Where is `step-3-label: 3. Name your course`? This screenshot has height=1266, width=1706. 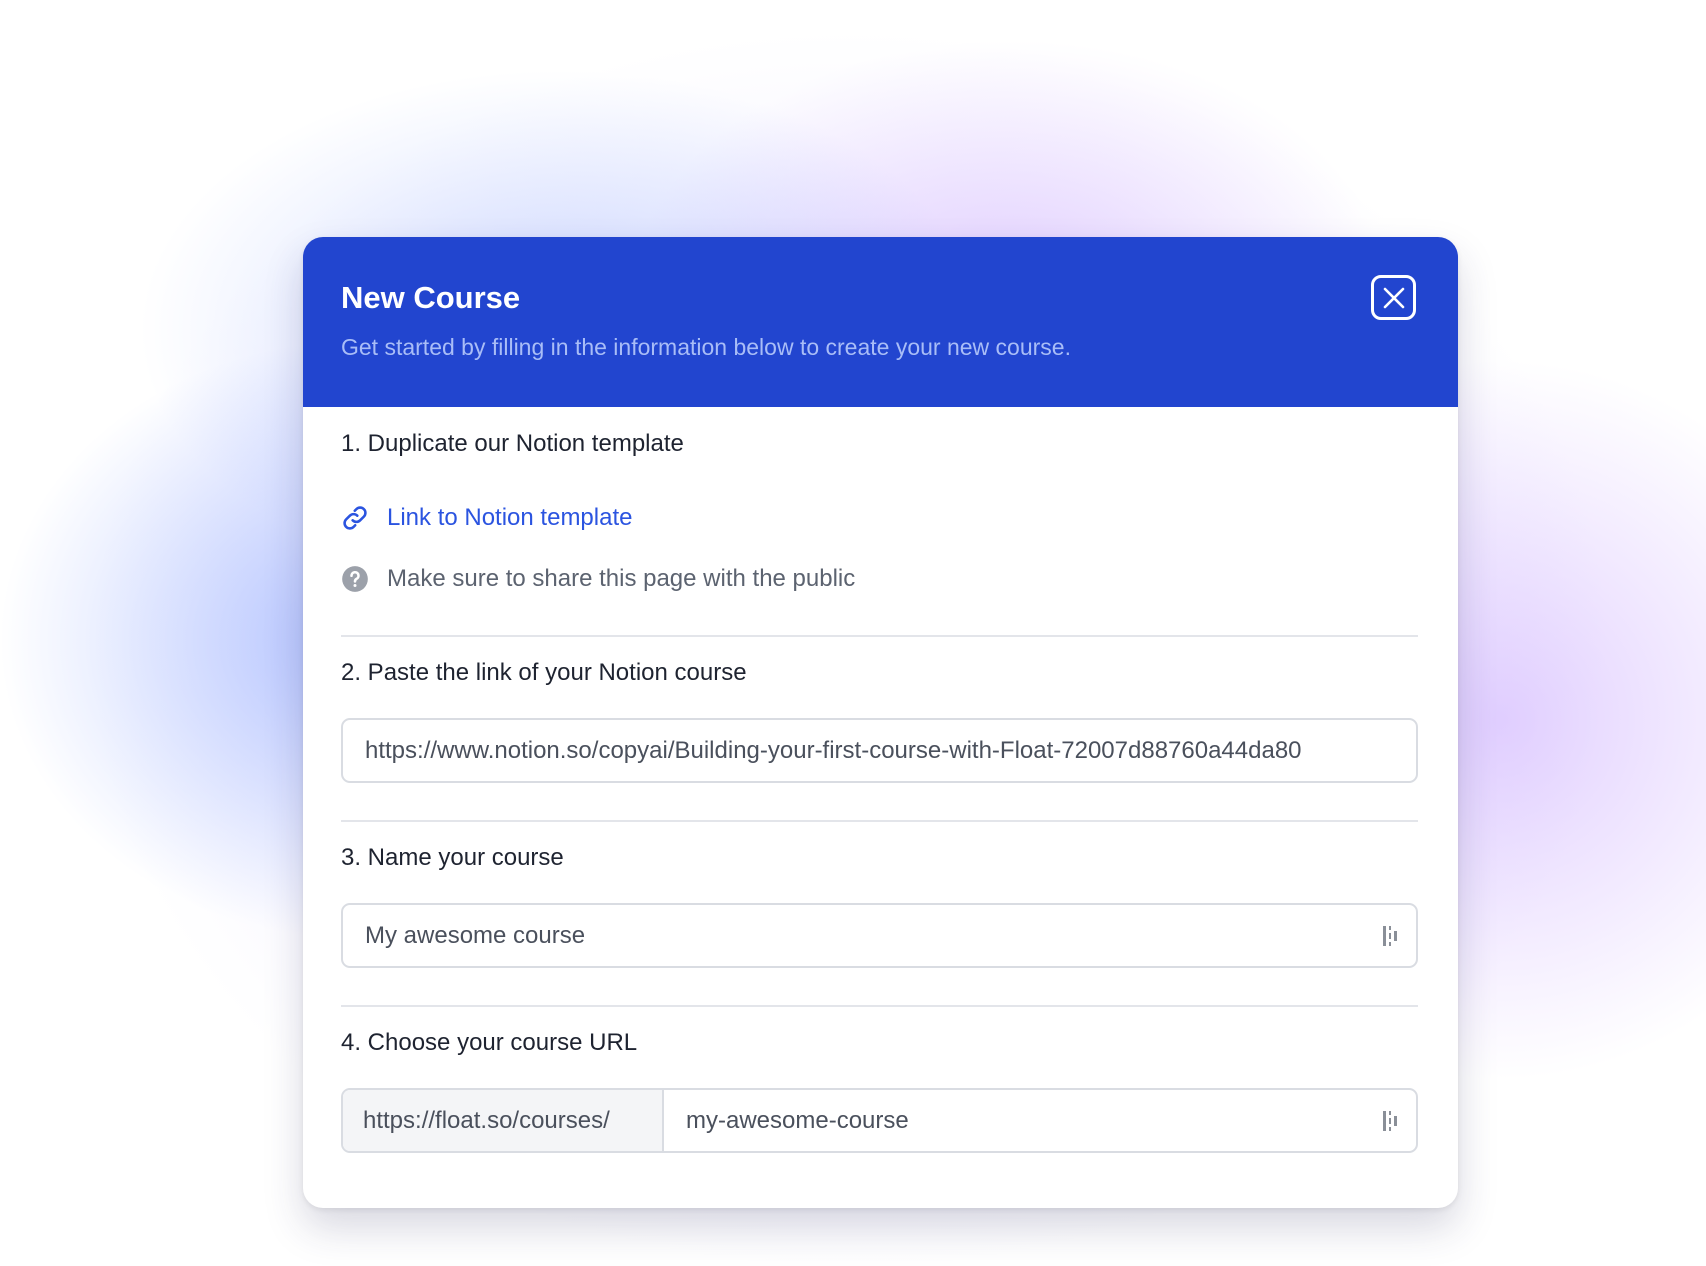
step-3-label: 3. Name your course is located at coordinates (452, 857).